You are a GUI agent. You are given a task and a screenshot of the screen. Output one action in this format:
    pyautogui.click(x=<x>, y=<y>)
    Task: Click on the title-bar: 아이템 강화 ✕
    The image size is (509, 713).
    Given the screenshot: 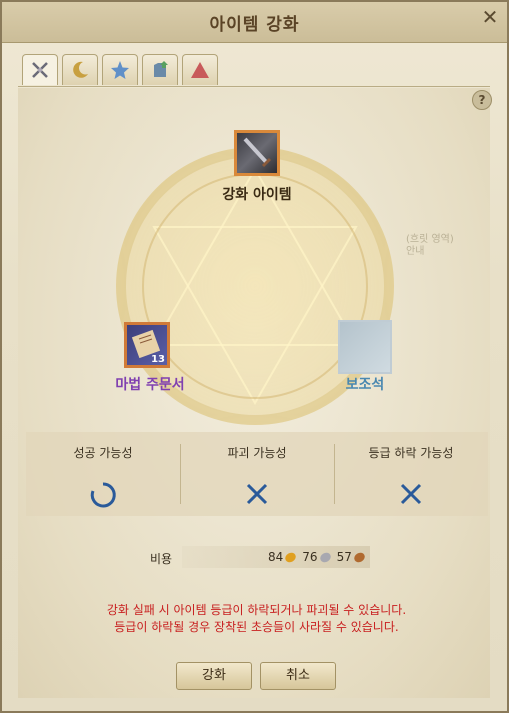 What is the action you would take?
    pyautogui.click(x=254, y=22)
    